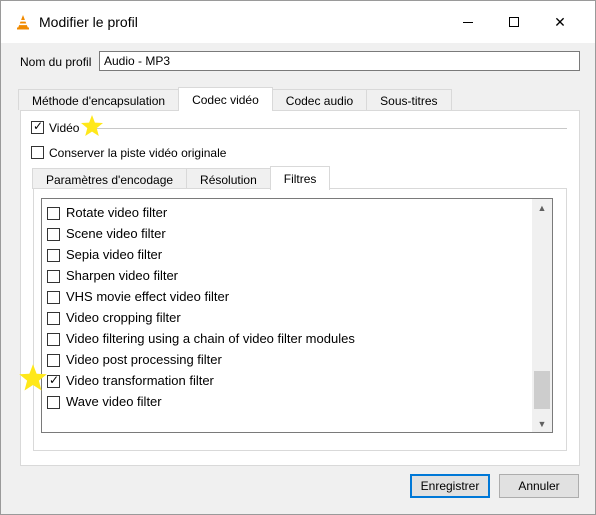  What do you see at coordinates (450, 486) in the screenshot?
I see `save-button: Enregistrer` at bounding box center [450, 486].